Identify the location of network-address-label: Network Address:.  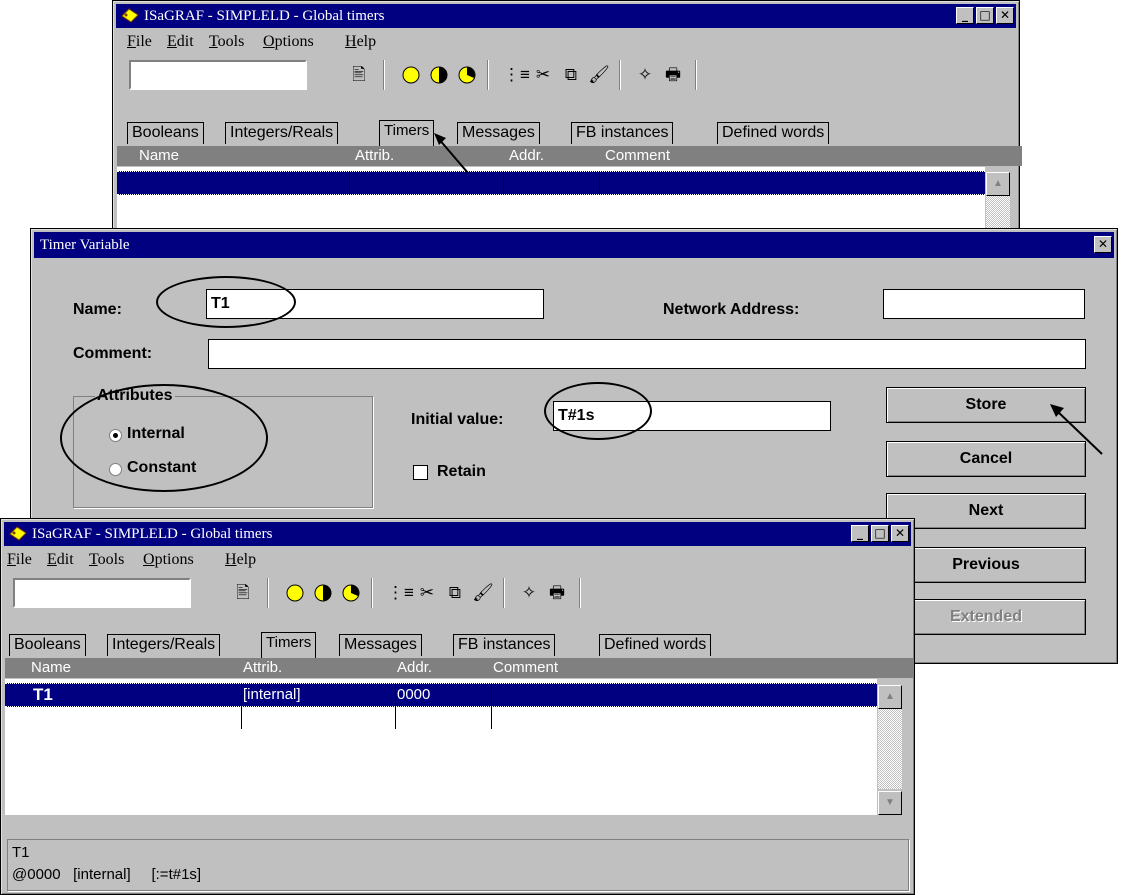
(731, 309).